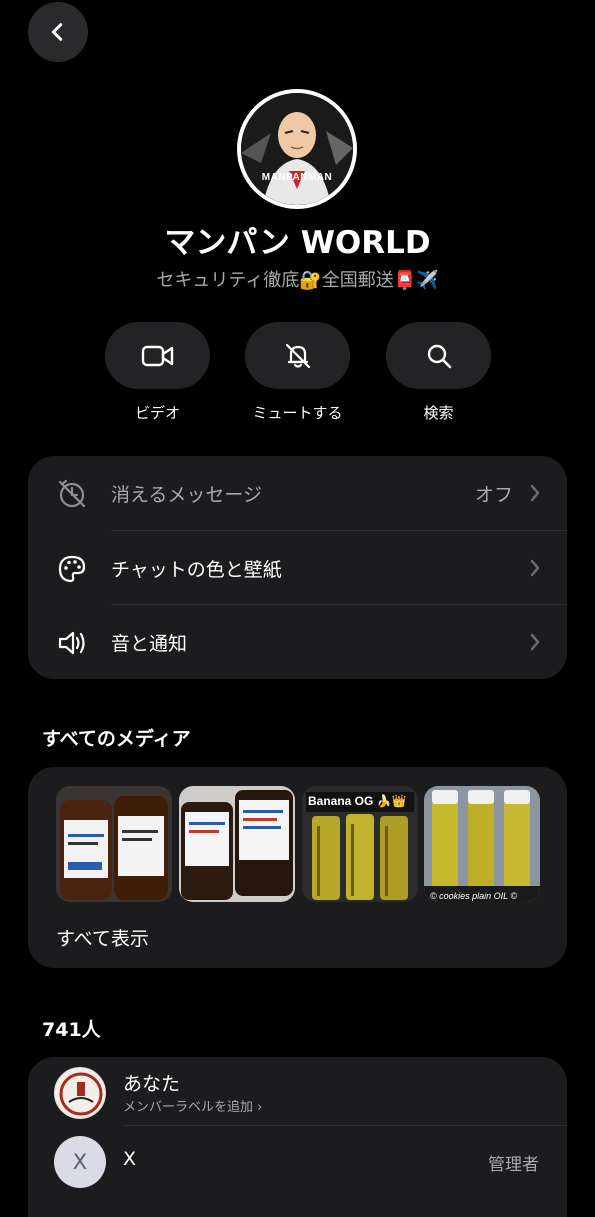  I want to click on back-button, so click(58, 32).